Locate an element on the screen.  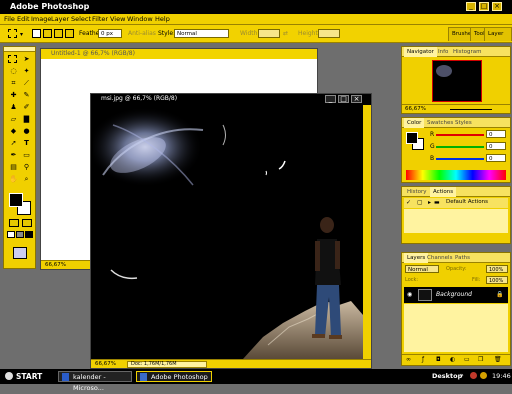
menu-layer: Layer is located at coordinates (60, 19).